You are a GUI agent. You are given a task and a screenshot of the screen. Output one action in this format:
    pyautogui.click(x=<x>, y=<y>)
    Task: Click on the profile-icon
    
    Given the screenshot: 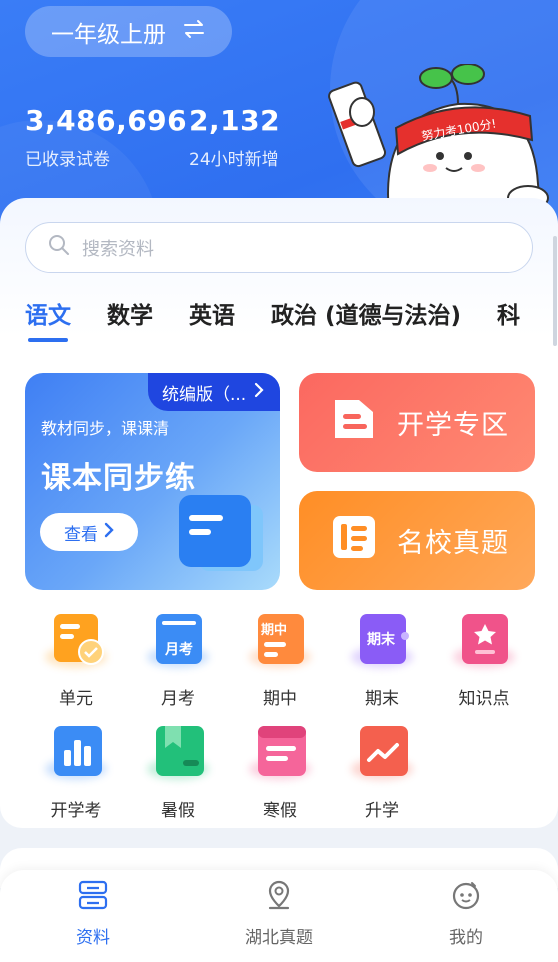 What is the action you would take?
    pyautogui.click(x=466, y=897)
    